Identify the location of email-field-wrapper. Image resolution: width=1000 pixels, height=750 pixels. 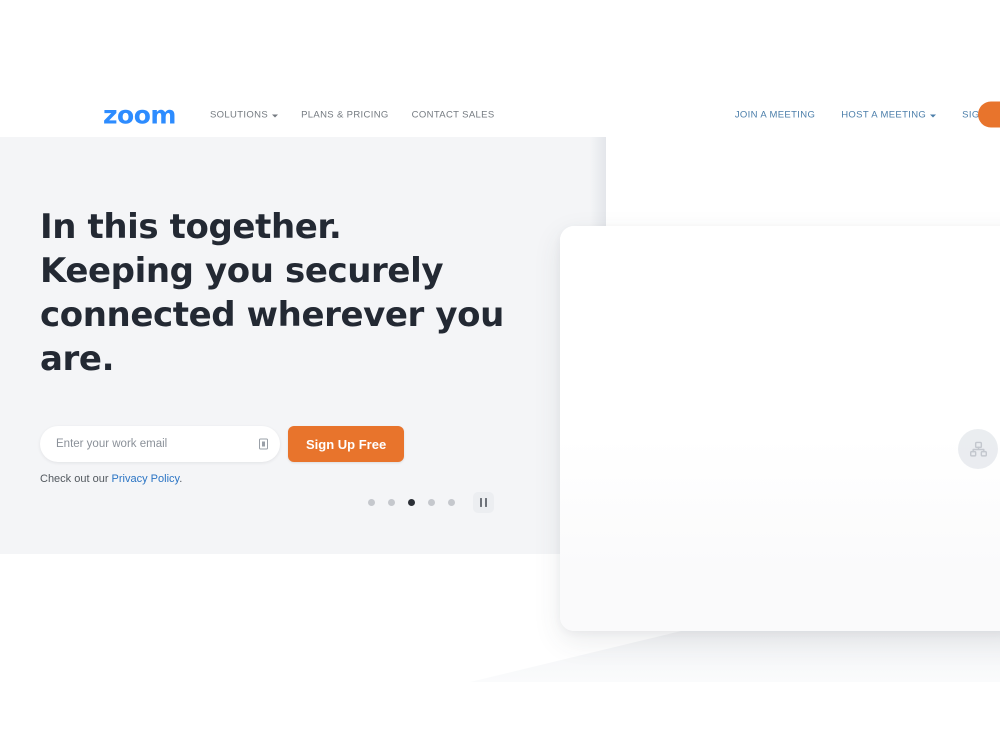
(160, 444).